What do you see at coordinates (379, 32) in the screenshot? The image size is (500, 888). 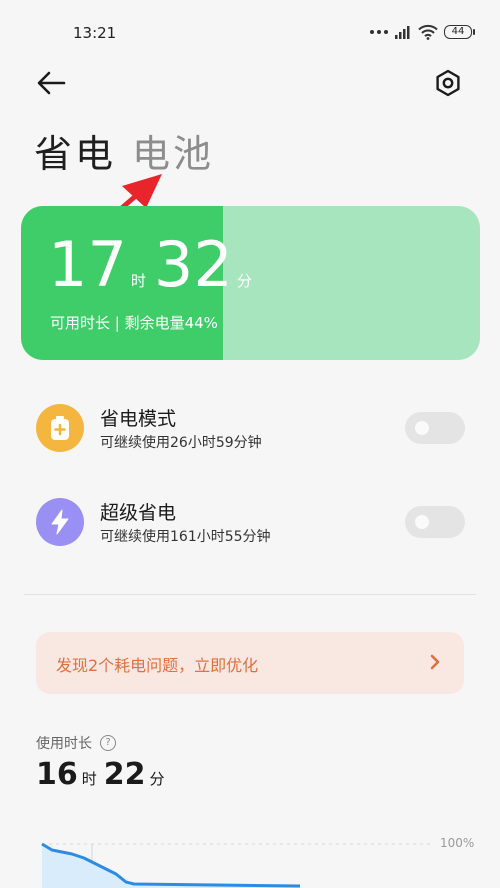 I see `more-dots-icon` at bounding box center [379, 32].